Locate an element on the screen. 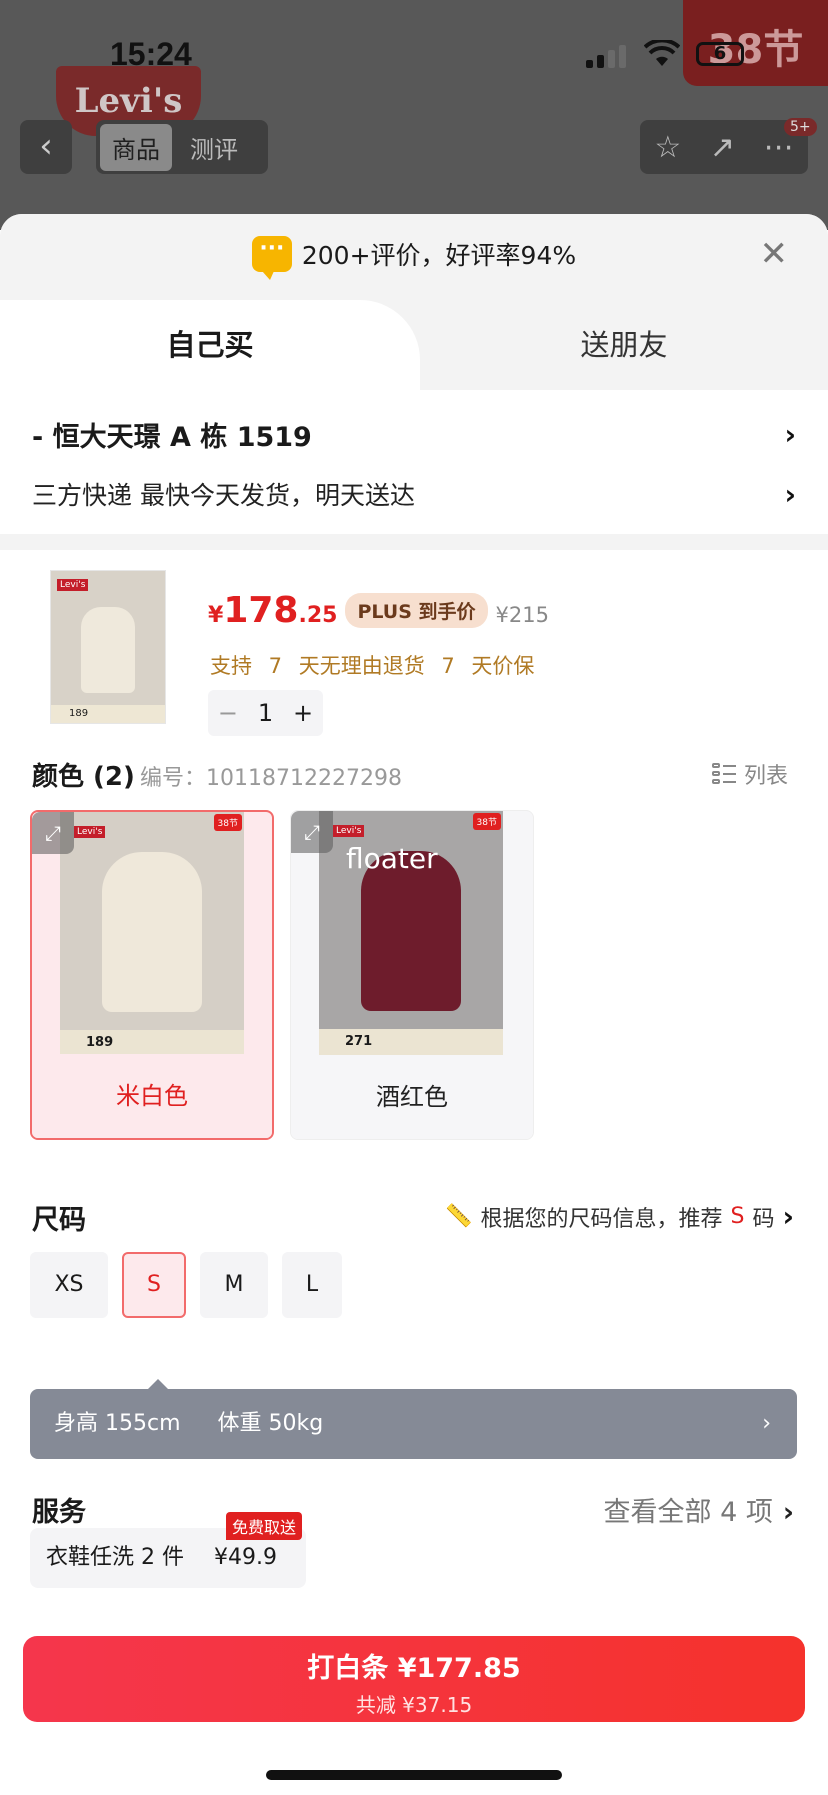  quantity-value: 1 is located at coordinates (265, 713).